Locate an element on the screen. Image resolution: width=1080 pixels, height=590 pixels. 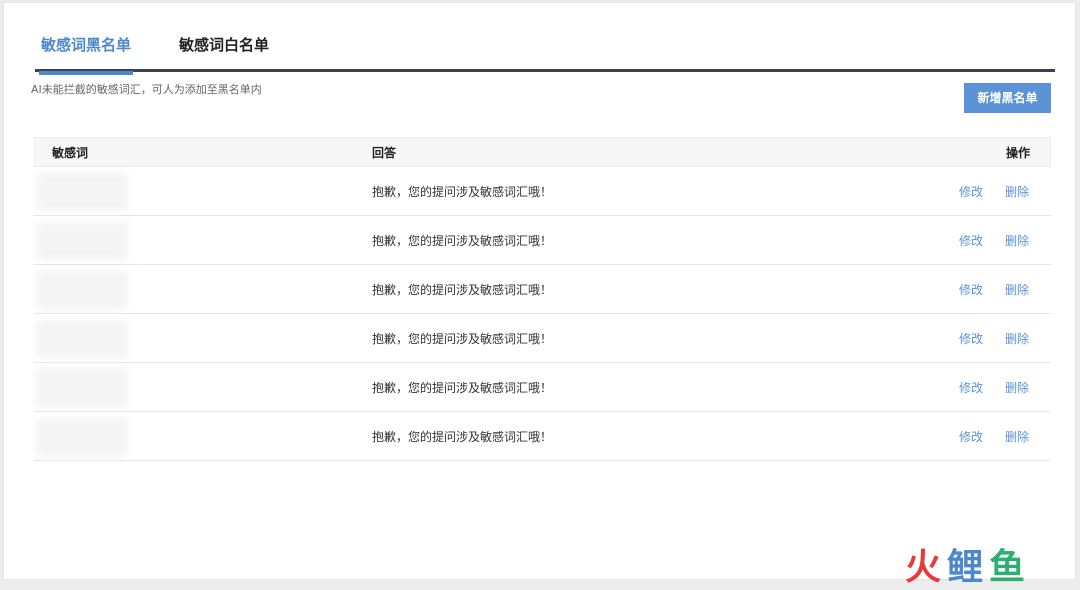
tab-bar: 敏感词黑名单 敏感词白名单 is located at coordinates (545, 54).